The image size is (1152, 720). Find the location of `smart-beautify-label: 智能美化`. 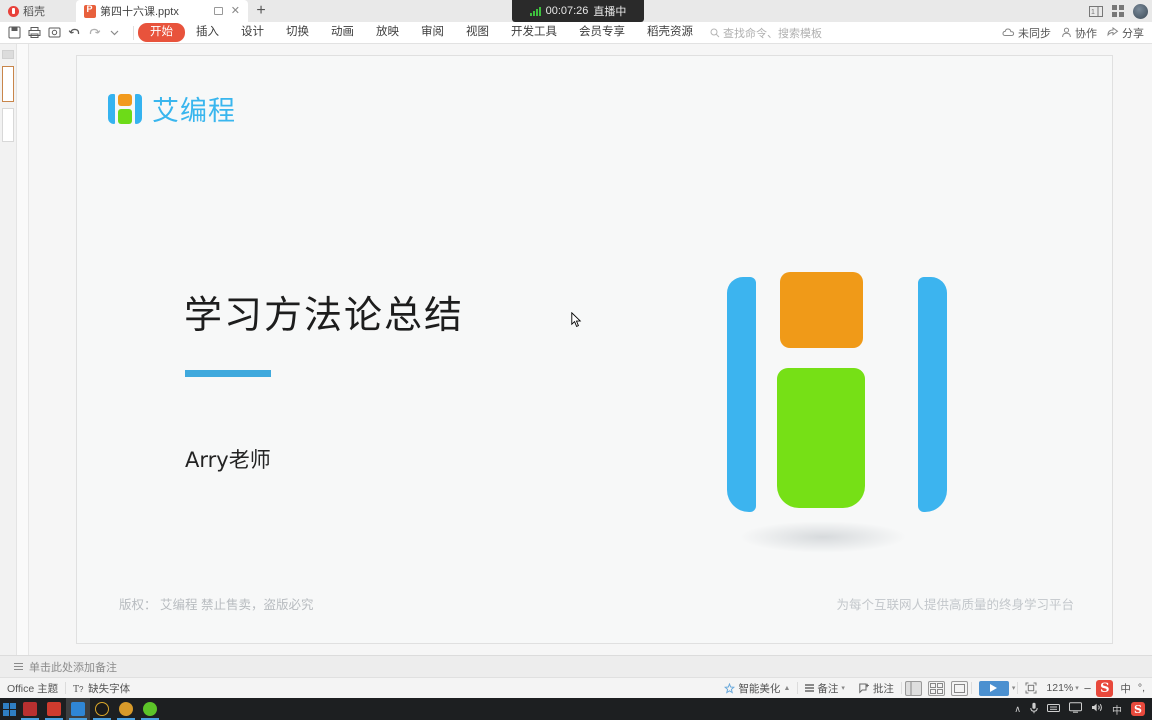

smart-beautify-label: 智能美化 is located at coordinates (759, 688).